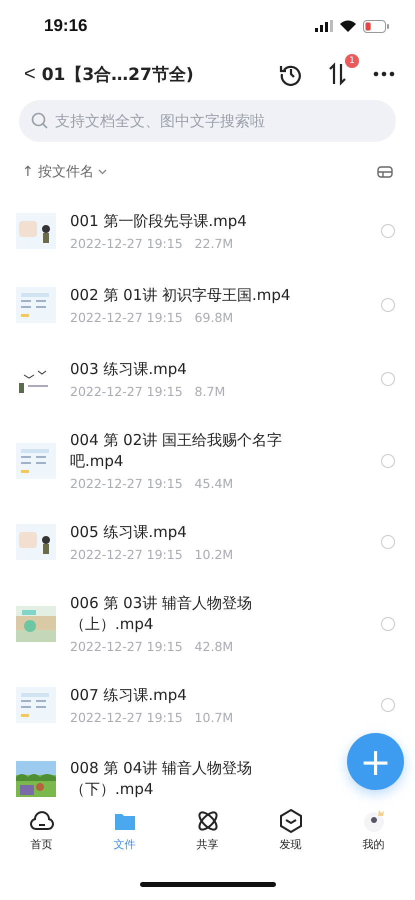 The width and height of the screenshot is (415, 900). I want to click on battery-icon, so click(376, 26).